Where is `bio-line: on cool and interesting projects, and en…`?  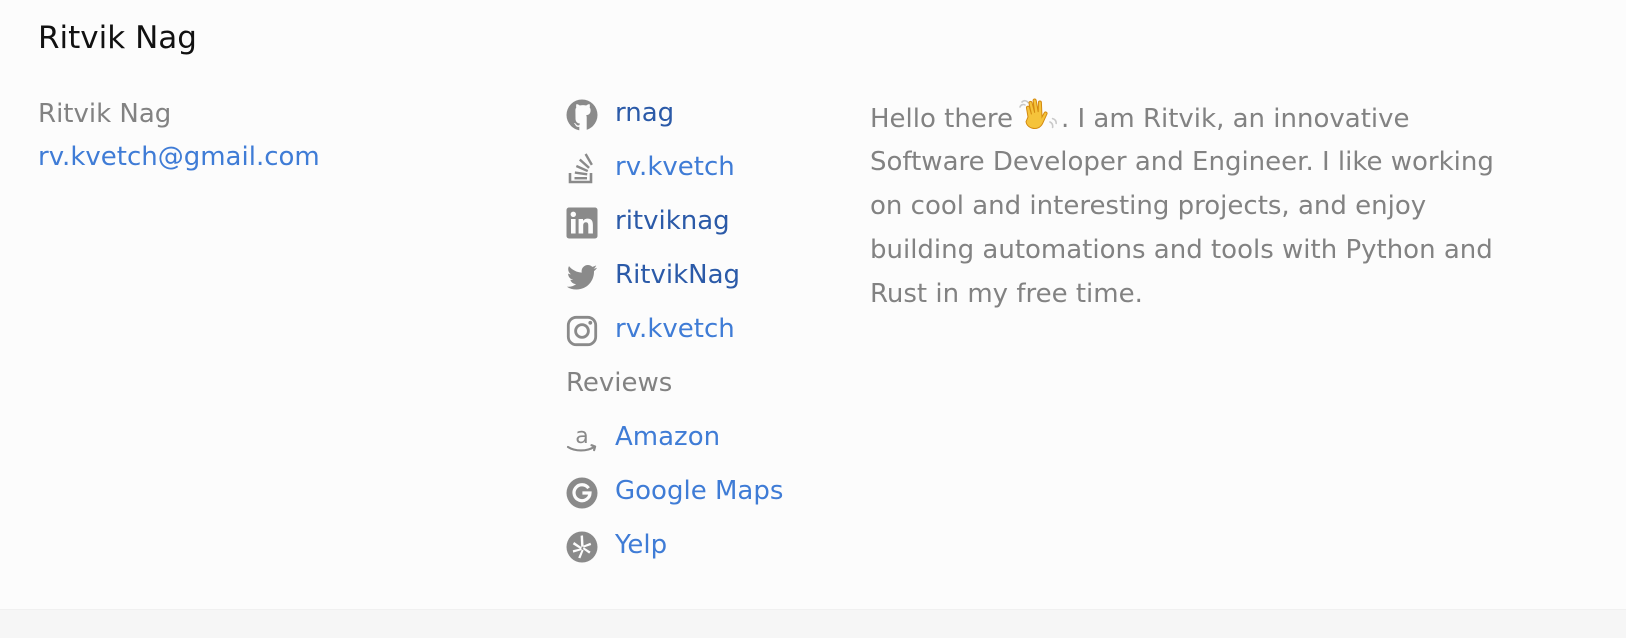
bio-line: on cool and interesting projects, and en… is located at coordinates (1148, 206).